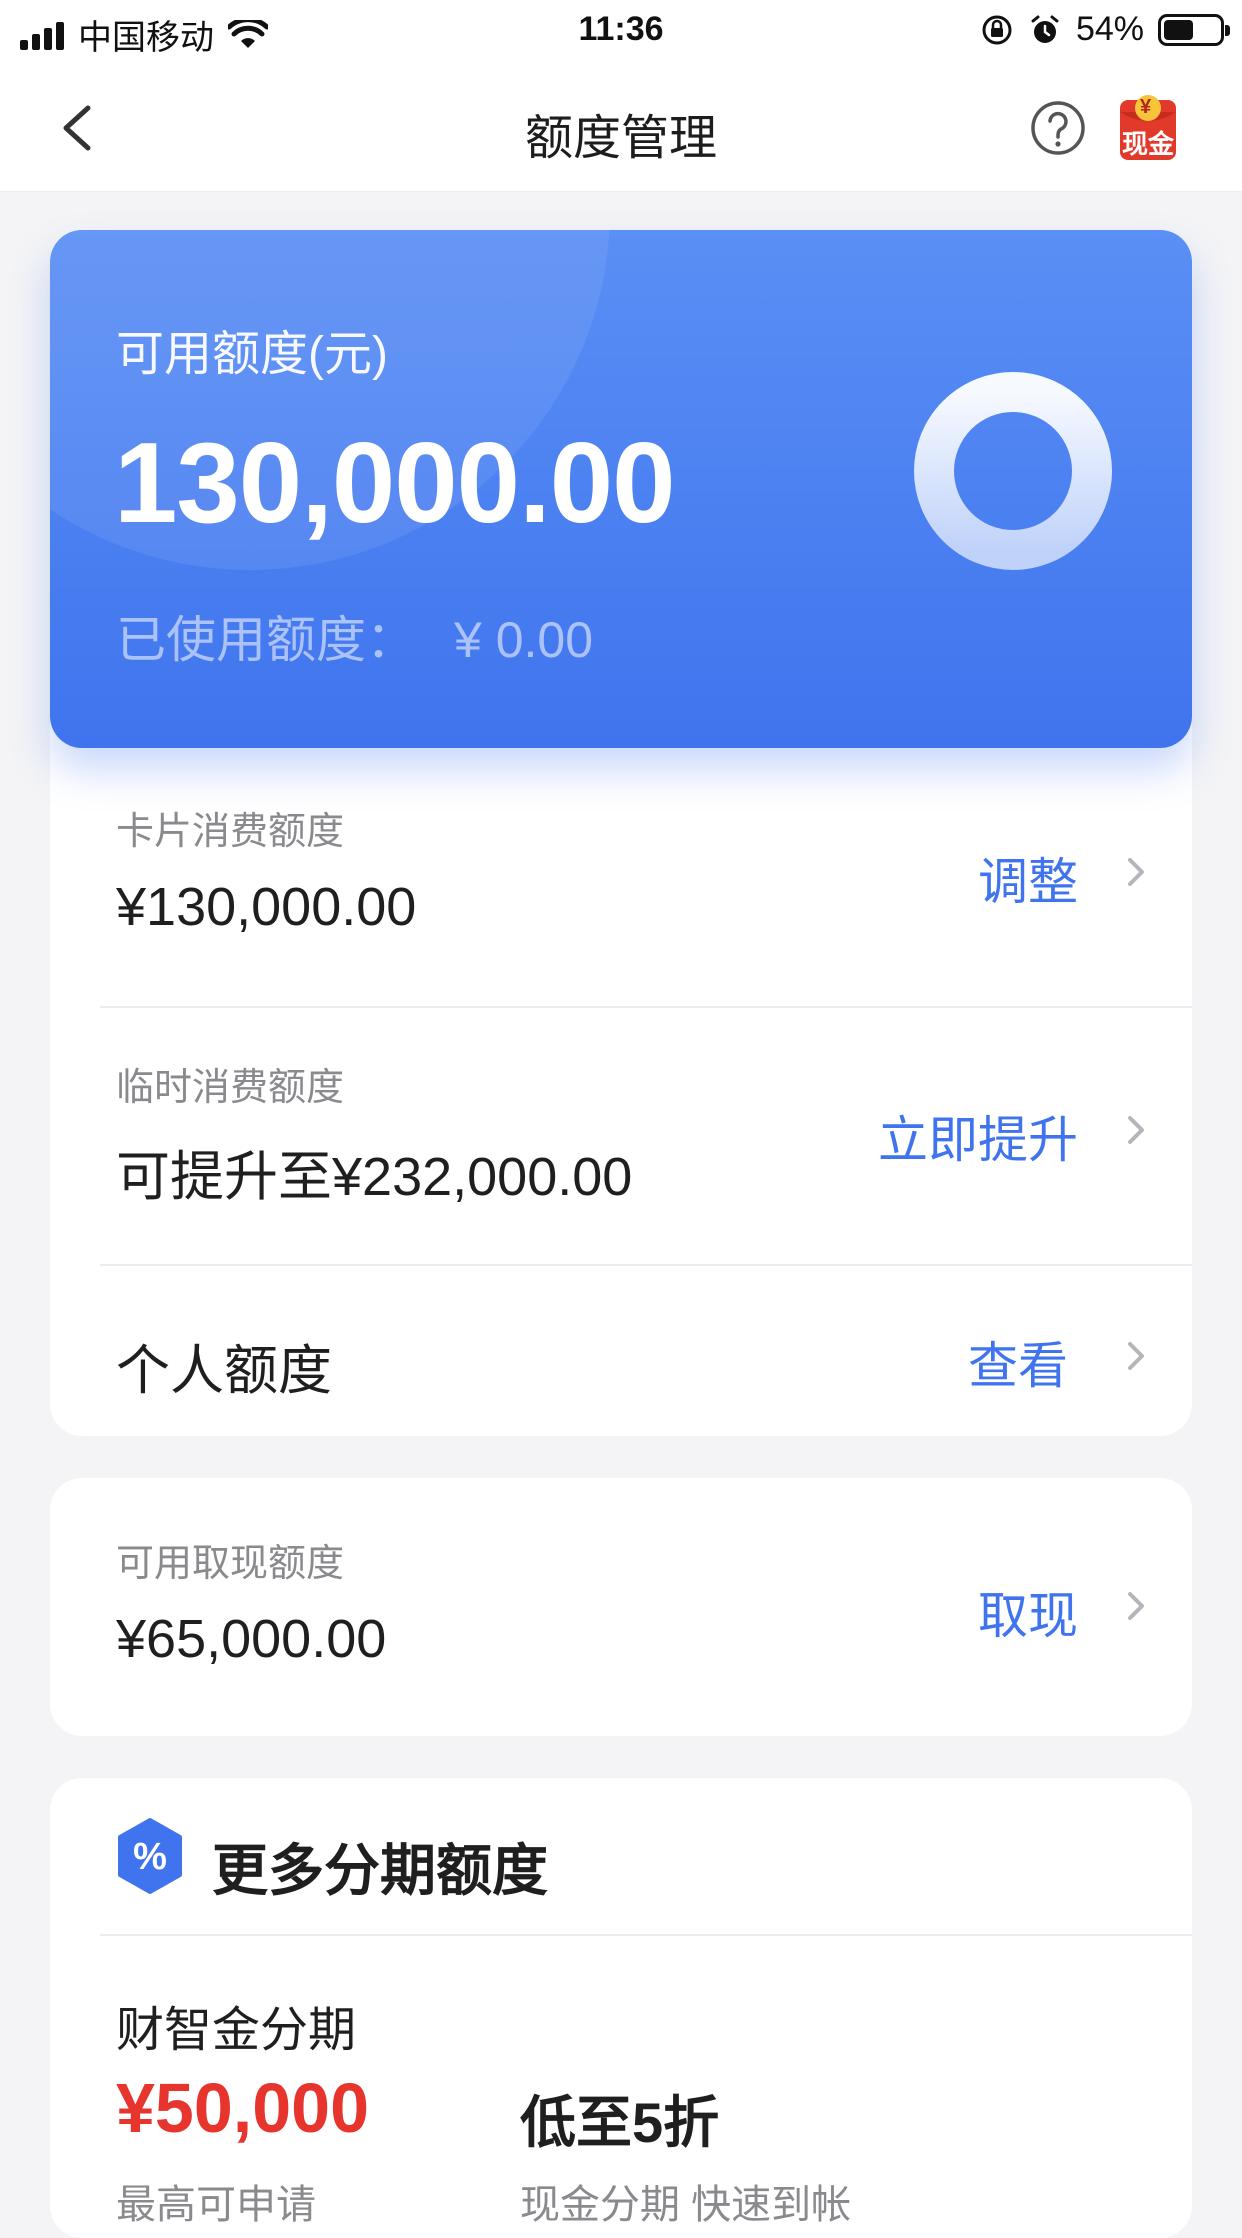  I want to click on cash-limit-card: 可用取现额度 ¥65,000.00 取现, so click(621, 1607).